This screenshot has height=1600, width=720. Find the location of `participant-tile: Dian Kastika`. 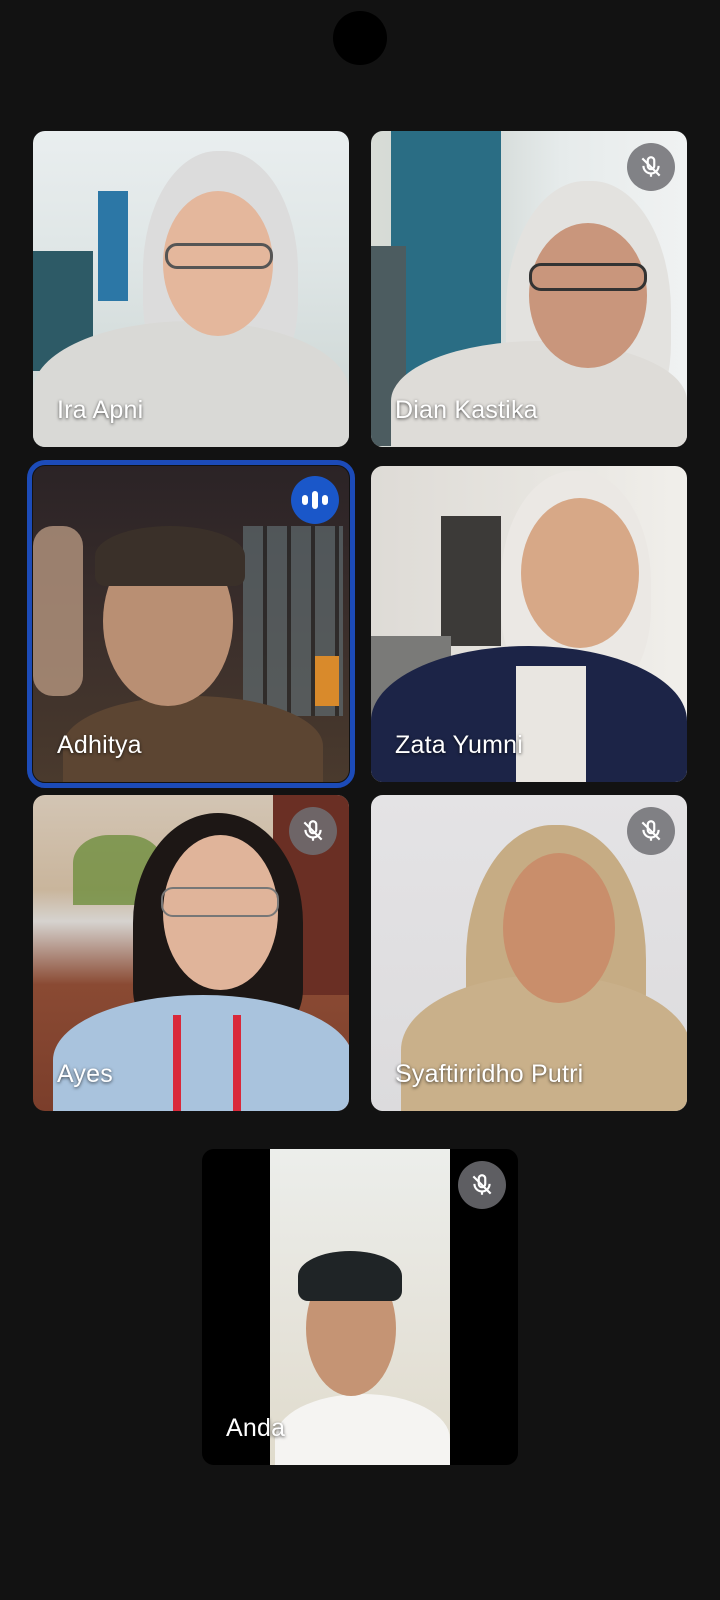

participant-tile: Dian Kastika is located at coordinates (529, 289).